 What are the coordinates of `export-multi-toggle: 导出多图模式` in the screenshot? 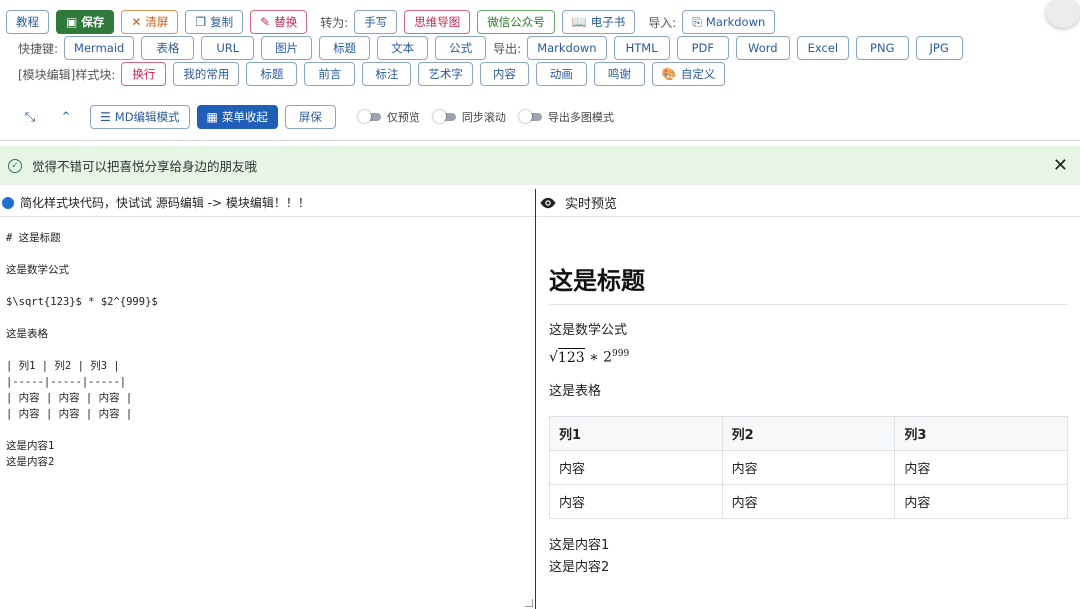 It's located at (566, 117).